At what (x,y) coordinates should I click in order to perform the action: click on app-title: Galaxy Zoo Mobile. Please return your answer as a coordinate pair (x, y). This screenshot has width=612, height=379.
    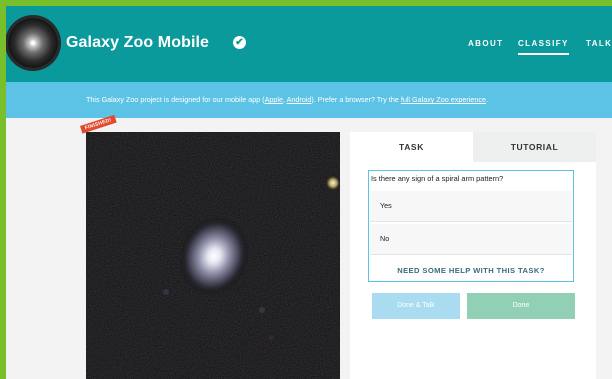
    Looking at the image, I should click on (138, 42).